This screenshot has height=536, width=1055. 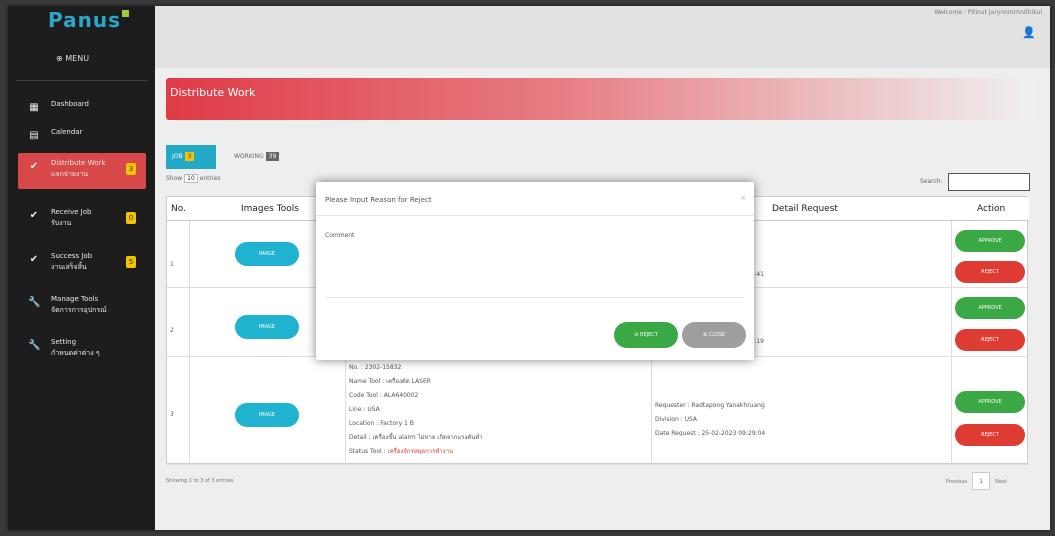 I want to click on sidebar-item-label-en: Distribute Work, so click(x=78, y=163).